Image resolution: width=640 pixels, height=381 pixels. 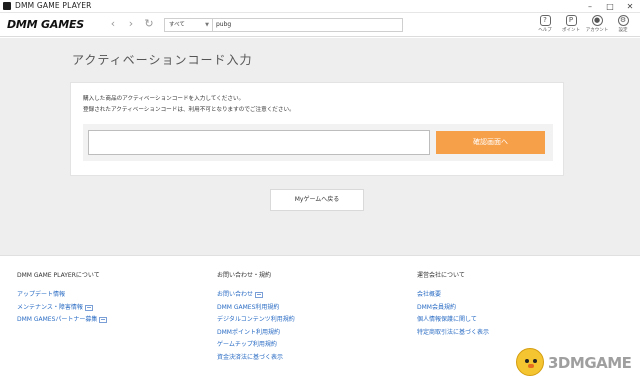 I want to click on watermark-mascot-icon, so click(x=530, y=362).